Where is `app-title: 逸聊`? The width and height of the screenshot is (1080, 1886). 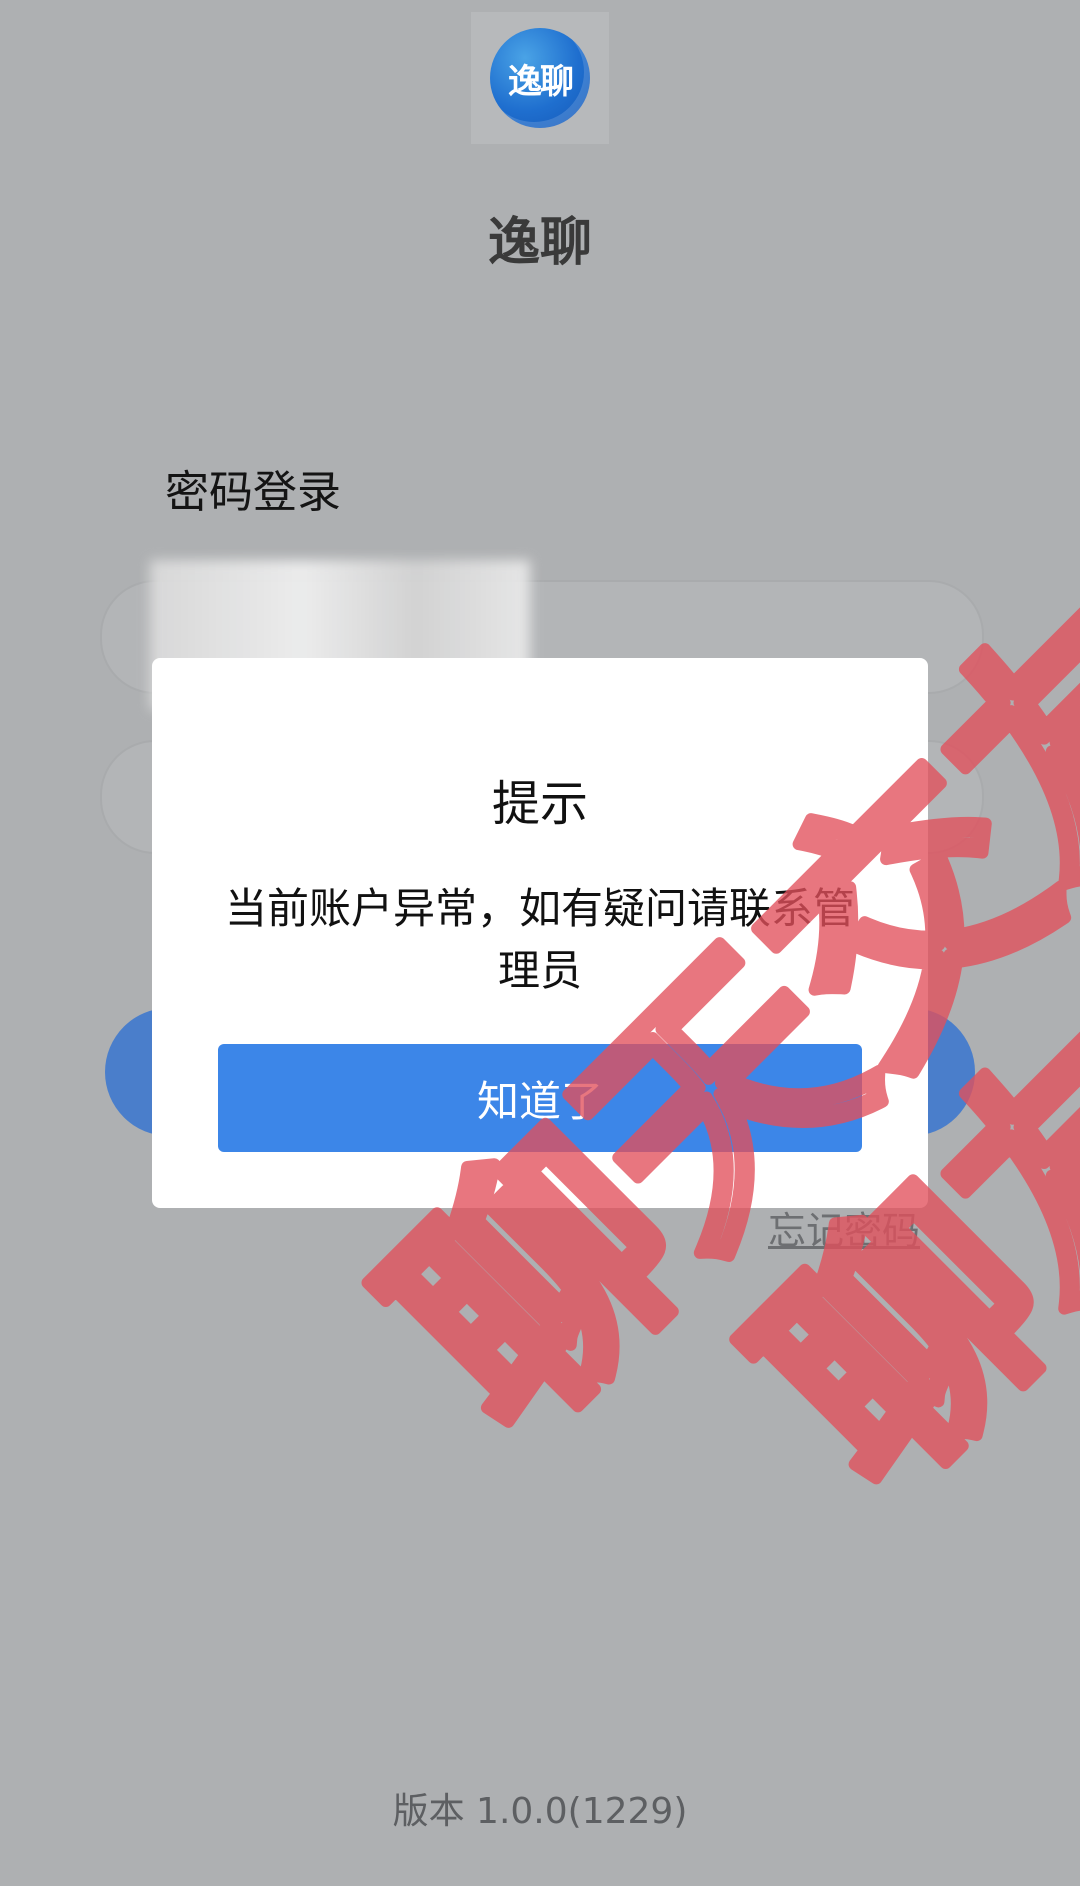 app-title: 逸聊 is located at coordinates (539, 243).